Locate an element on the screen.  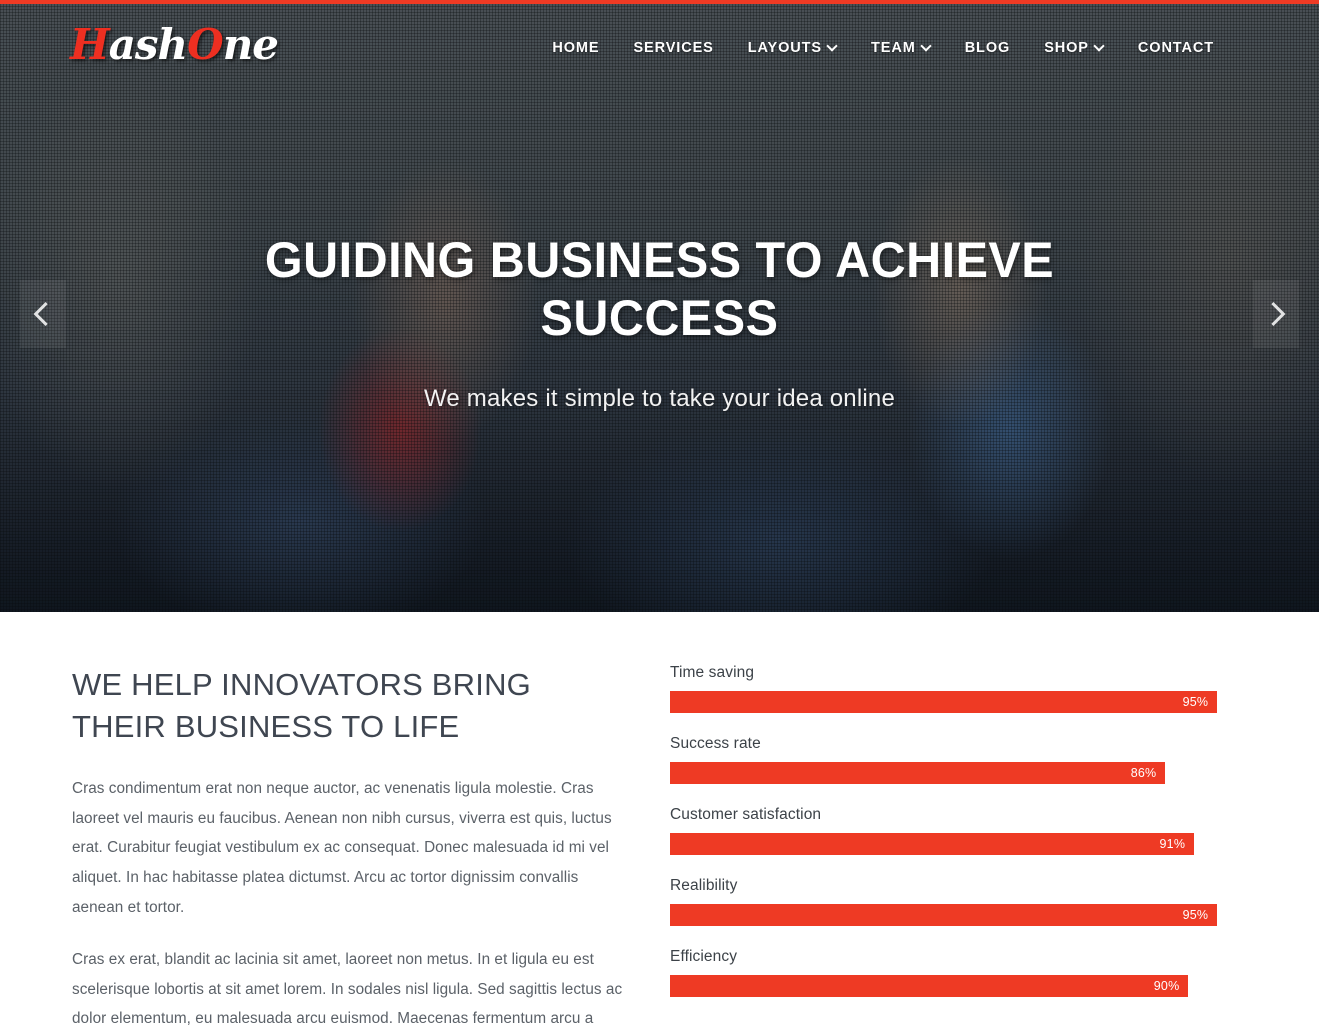
skill-item: Time saving 95% is located at coordinates (958, 688).